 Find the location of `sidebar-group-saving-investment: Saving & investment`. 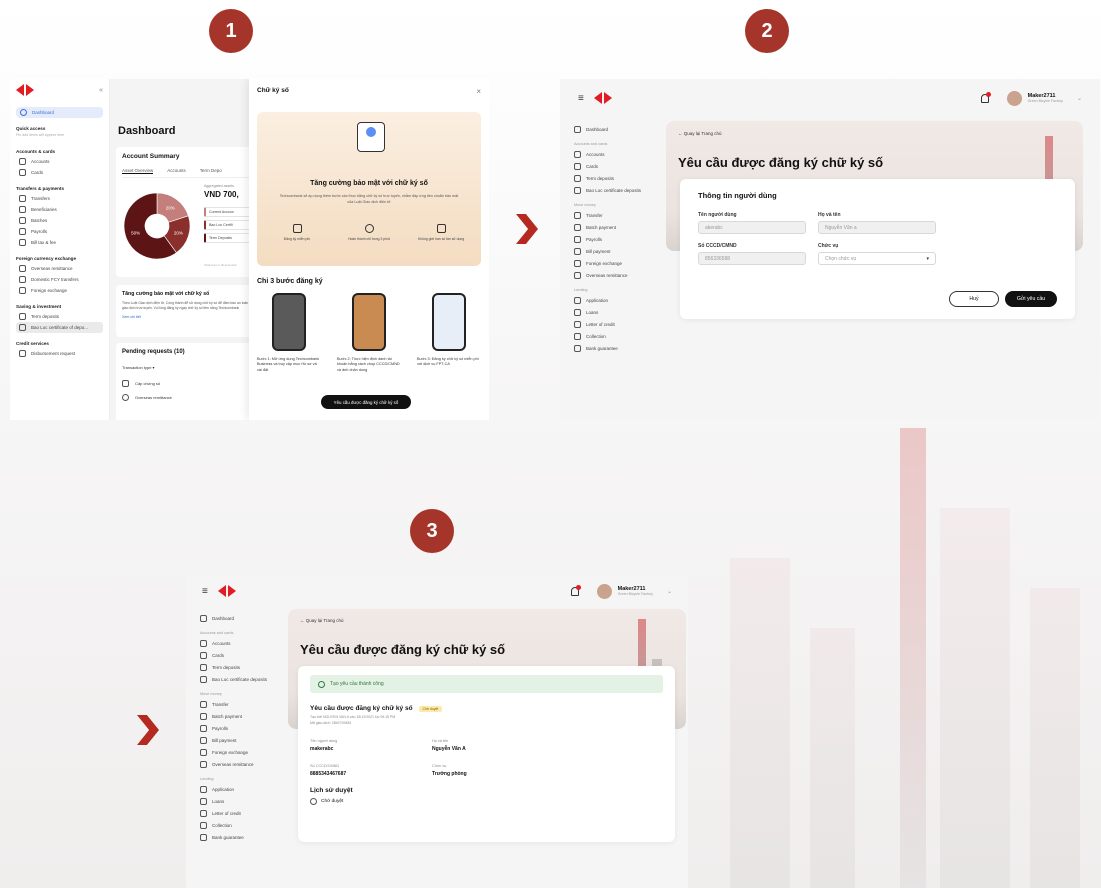

sidebar-group-saving-investment: Saving & investment is located at coordinates (59, 306).